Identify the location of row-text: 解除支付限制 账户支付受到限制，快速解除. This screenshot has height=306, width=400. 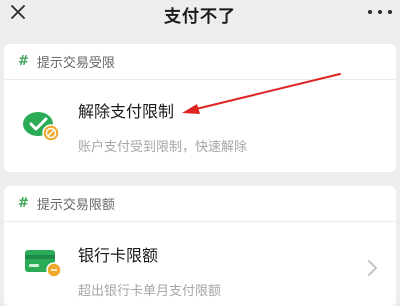
(162, 126).